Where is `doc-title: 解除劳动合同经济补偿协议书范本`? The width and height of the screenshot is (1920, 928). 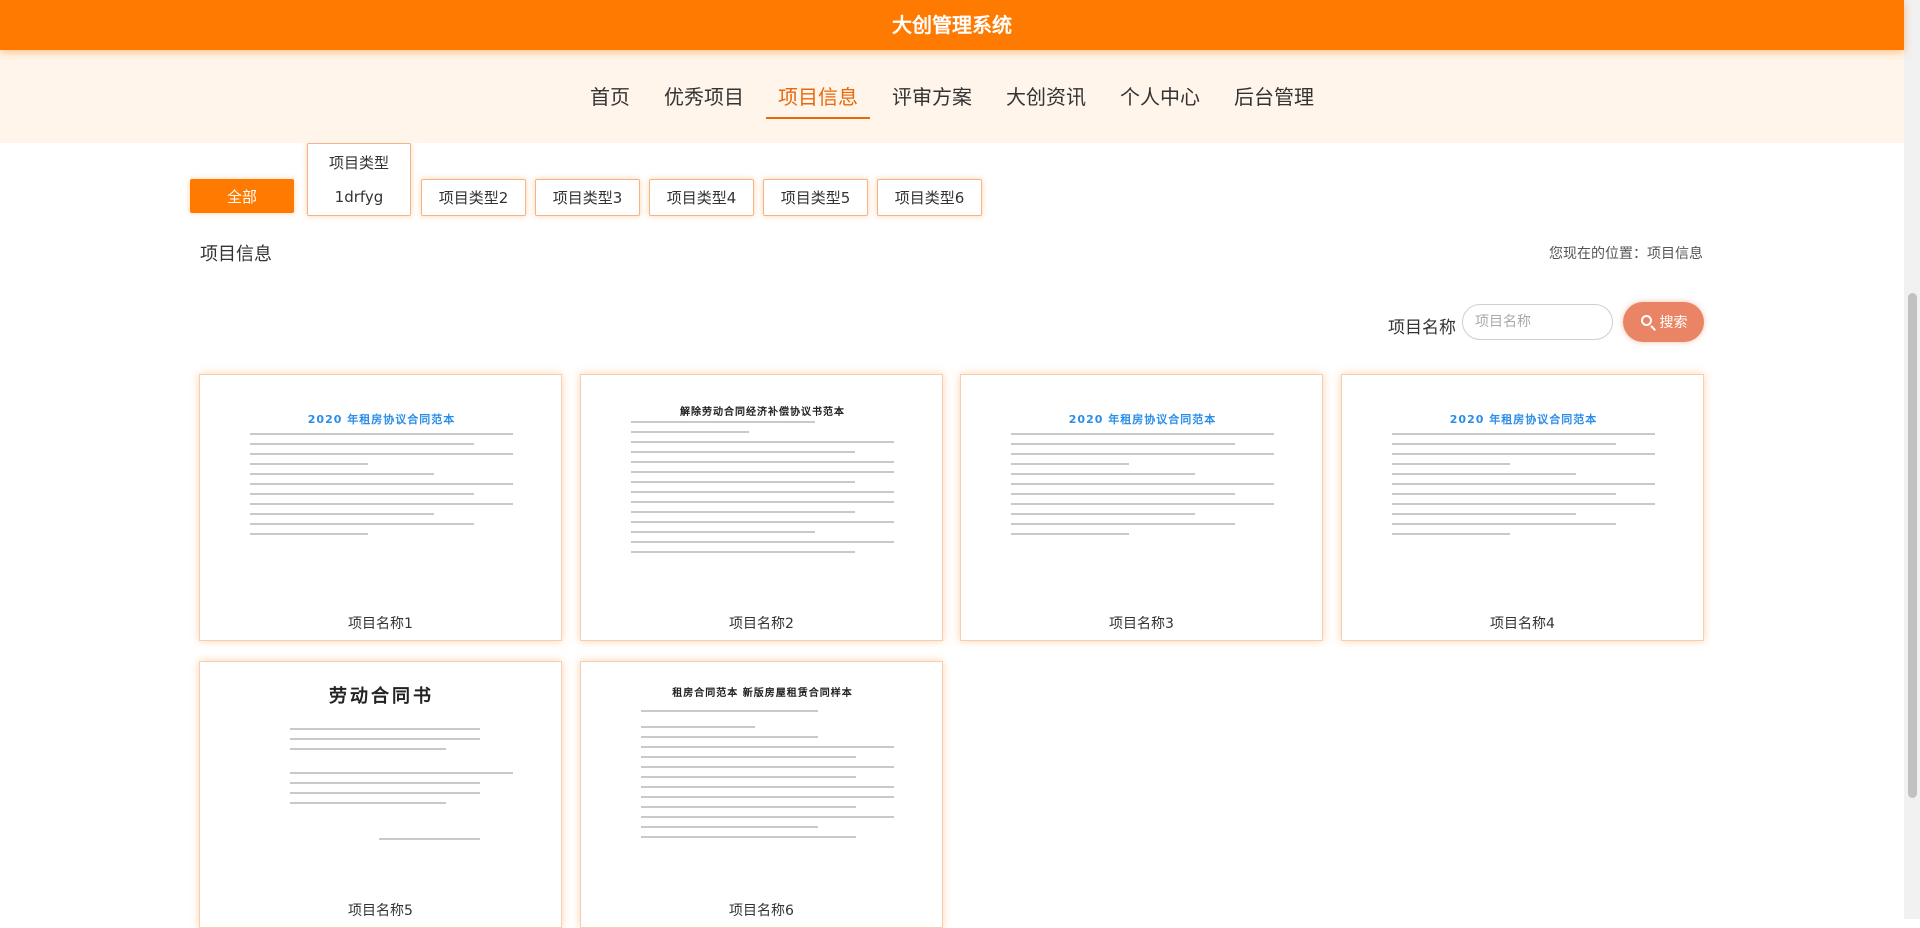
doc-title: 解除劳动合同经济补偿协议书范本 is located at coordinates (762, 412).